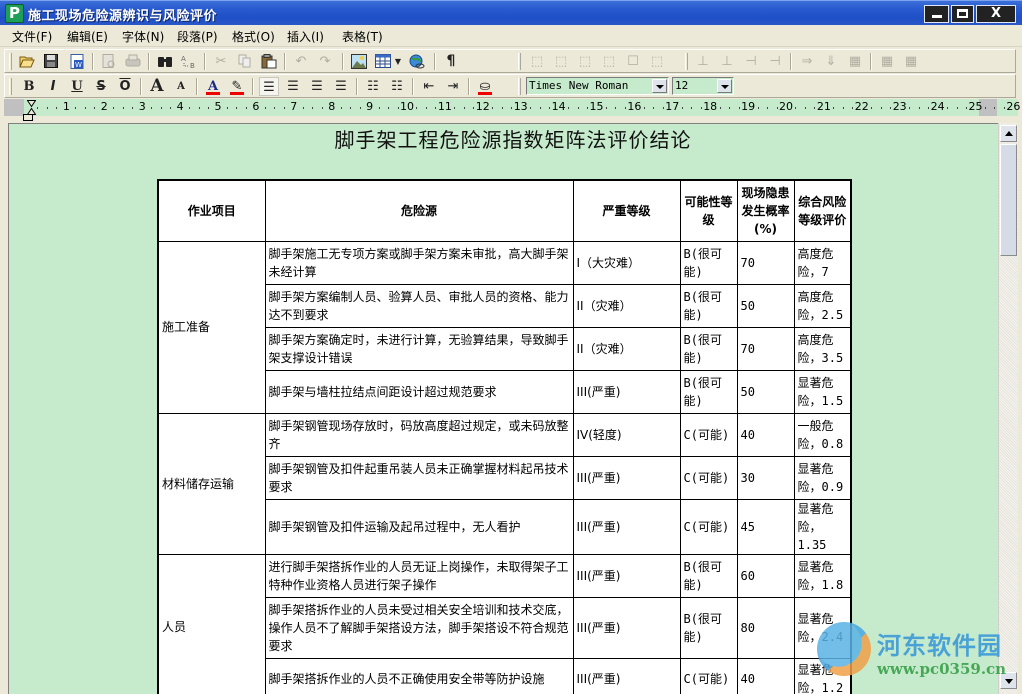 The width and height of the screenshot is (1022, 694). Describe the element at coordinates (269, 61) in the screenshot. I see `paste-button` at that location.